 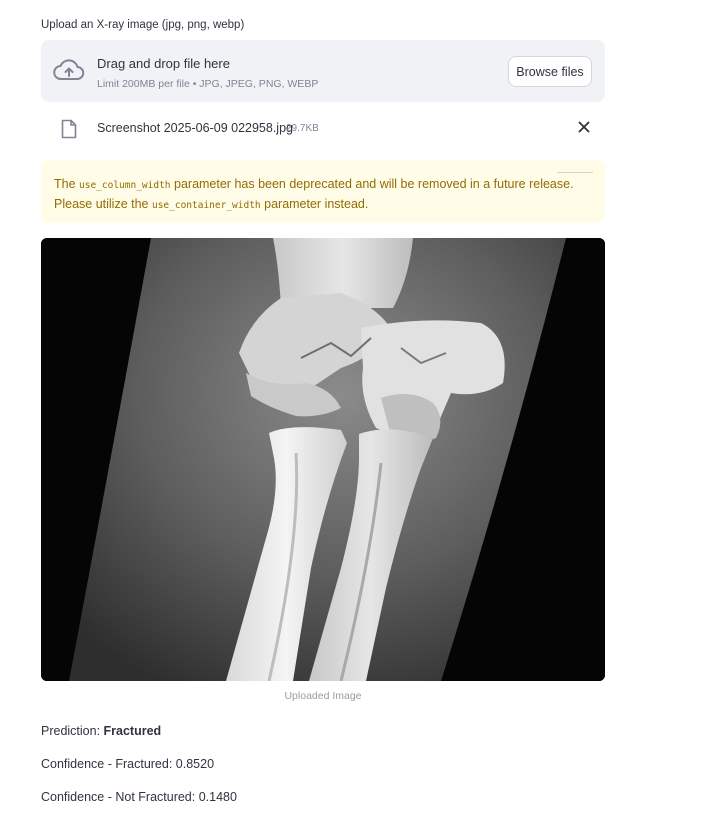 I want to click on uploader-label: Upload an X-ray image (jpg, png, webp), so click(x=143, y=25).